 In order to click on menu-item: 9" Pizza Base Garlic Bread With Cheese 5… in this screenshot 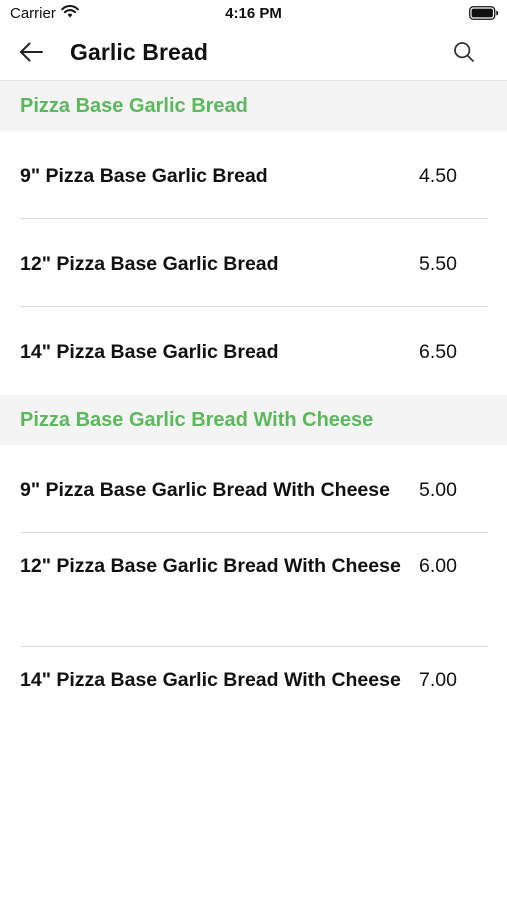, I will do `click(254, 489)`.